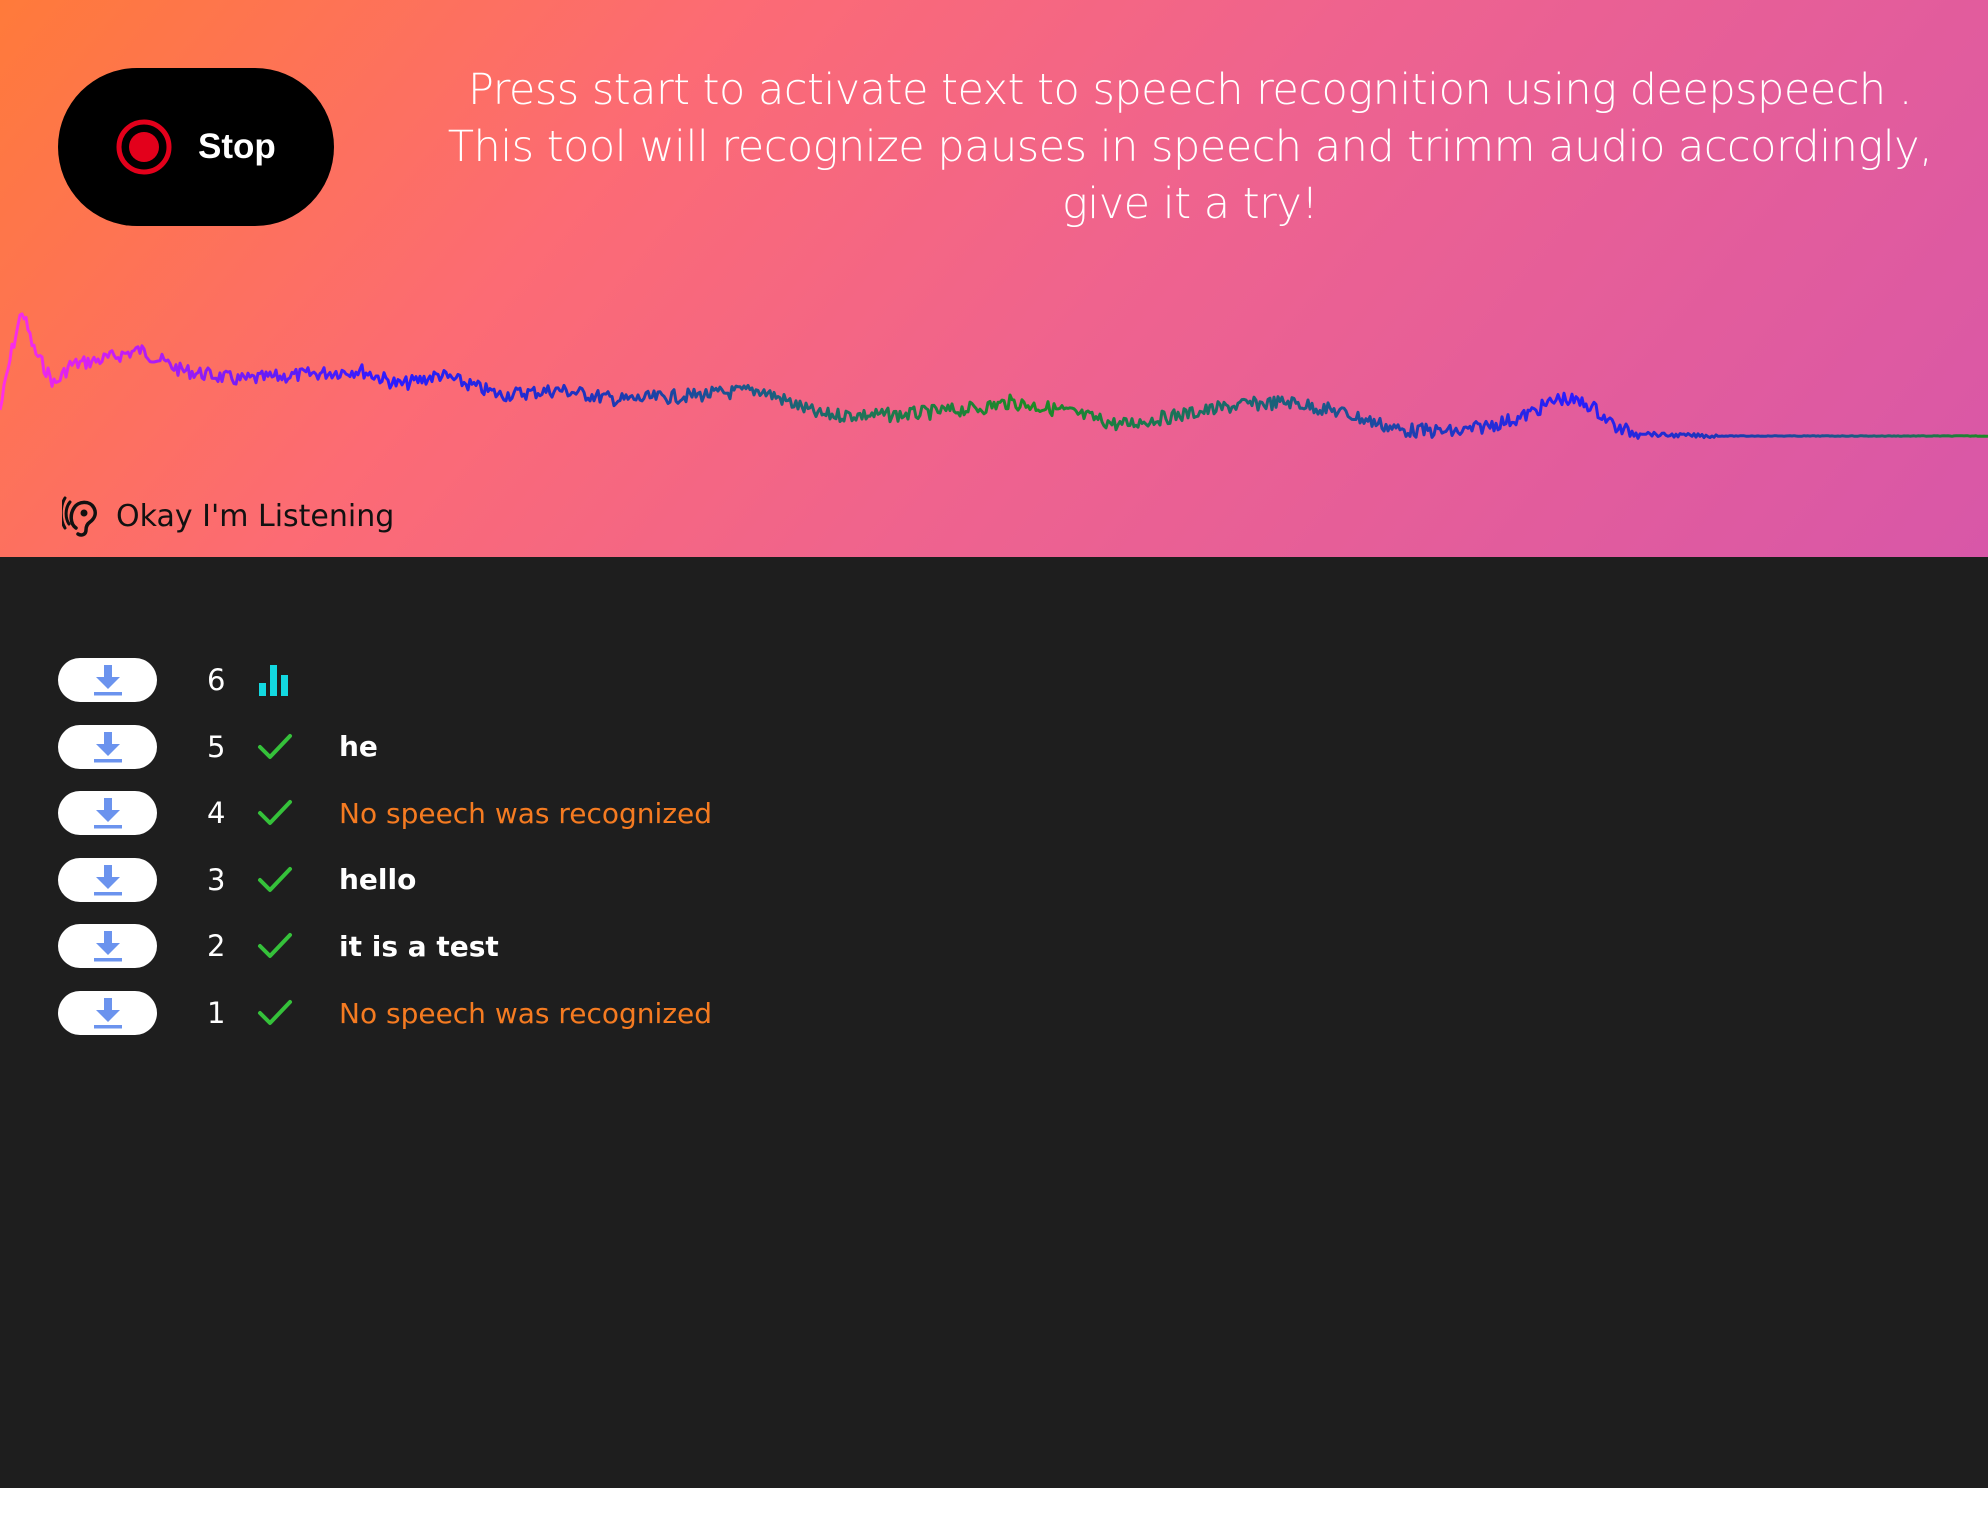 The width and height of the screenshot is (1988, 1520). Describe the element at coordinates (275, 680) in the screenshot. I see `bar-chart-icon` at that location.